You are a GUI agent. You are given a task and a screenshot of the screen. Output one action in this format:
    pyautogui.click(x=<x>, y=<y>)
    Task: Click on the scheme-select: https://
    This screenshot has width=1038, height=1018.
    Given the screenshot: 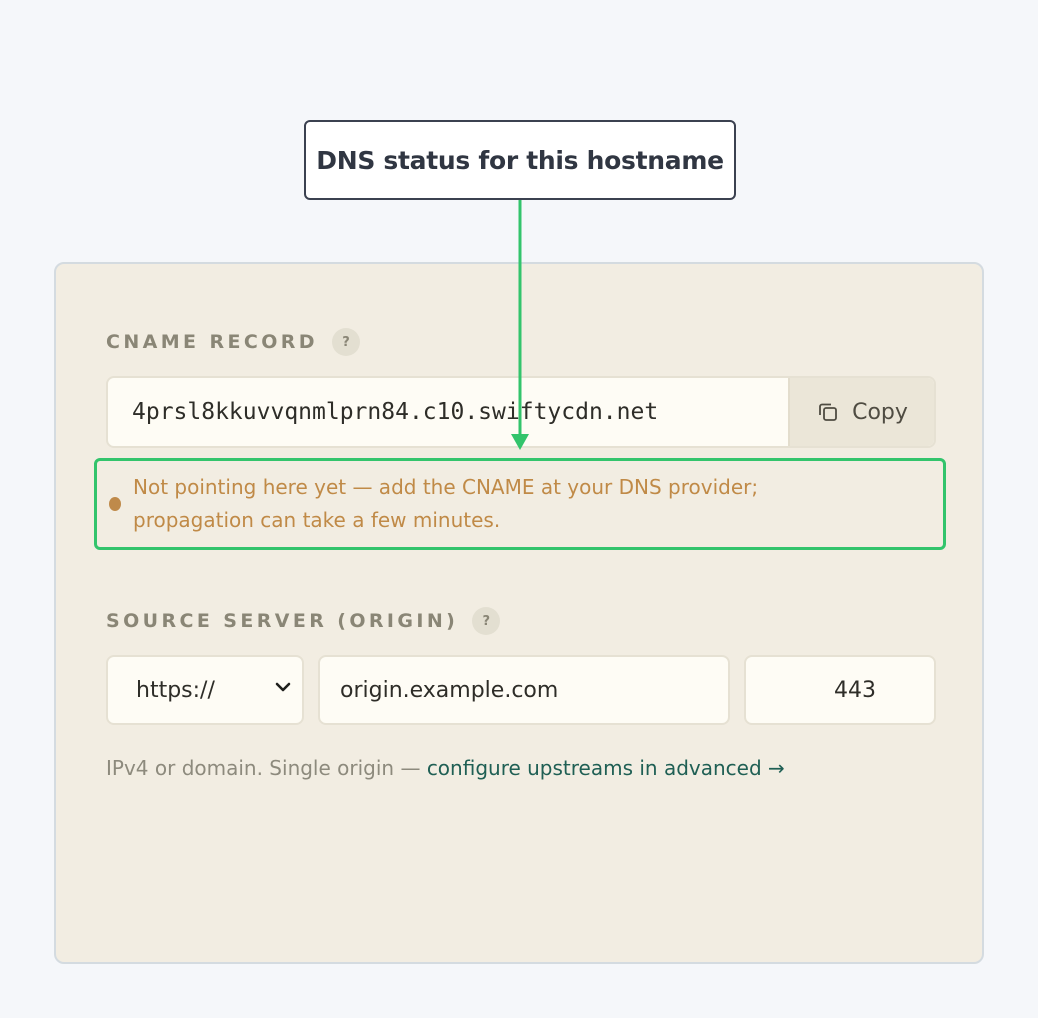 What is the action you would take?
    pyautogui.click(x=205, y=690)
    